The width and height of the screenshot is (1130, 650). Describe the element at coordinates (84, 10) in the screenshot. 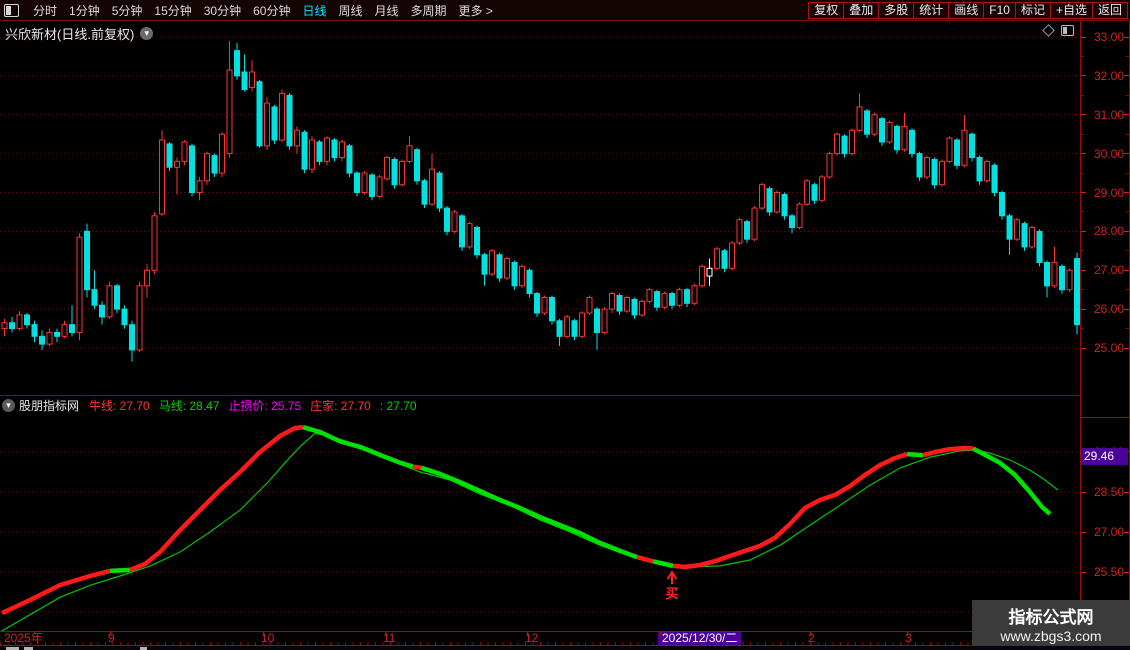

I see `period-tab: 1分钟` at that location.